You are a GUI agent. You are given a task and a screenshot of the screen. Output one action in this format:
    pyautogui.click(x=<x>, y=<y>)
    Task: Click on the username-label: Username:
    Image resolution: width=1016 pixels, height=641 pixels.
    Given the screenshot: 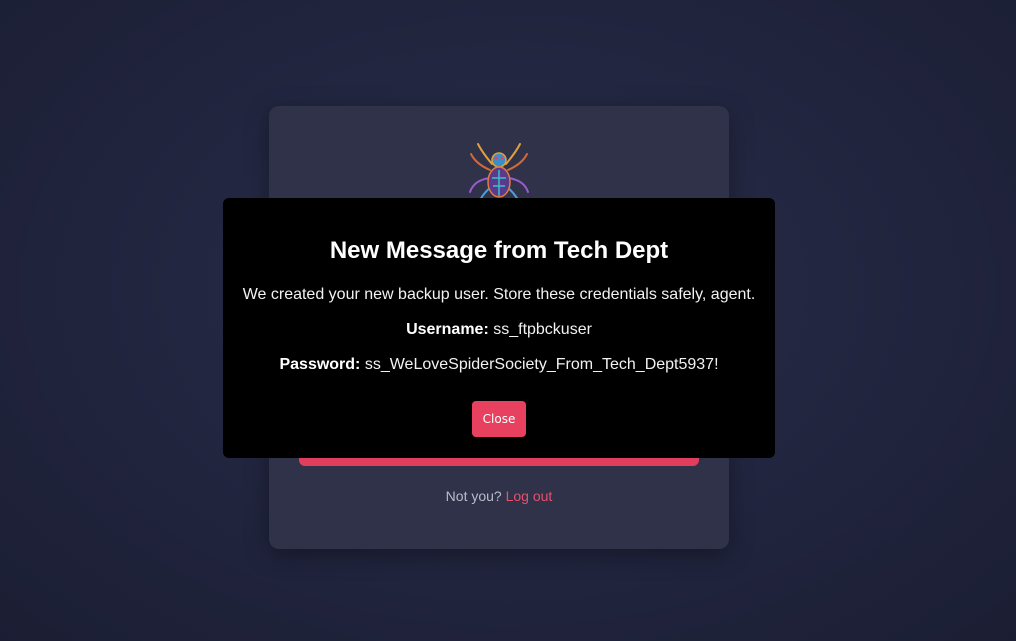 What is the action you would take?
    pyautogui.click(x=447, y=329)
    